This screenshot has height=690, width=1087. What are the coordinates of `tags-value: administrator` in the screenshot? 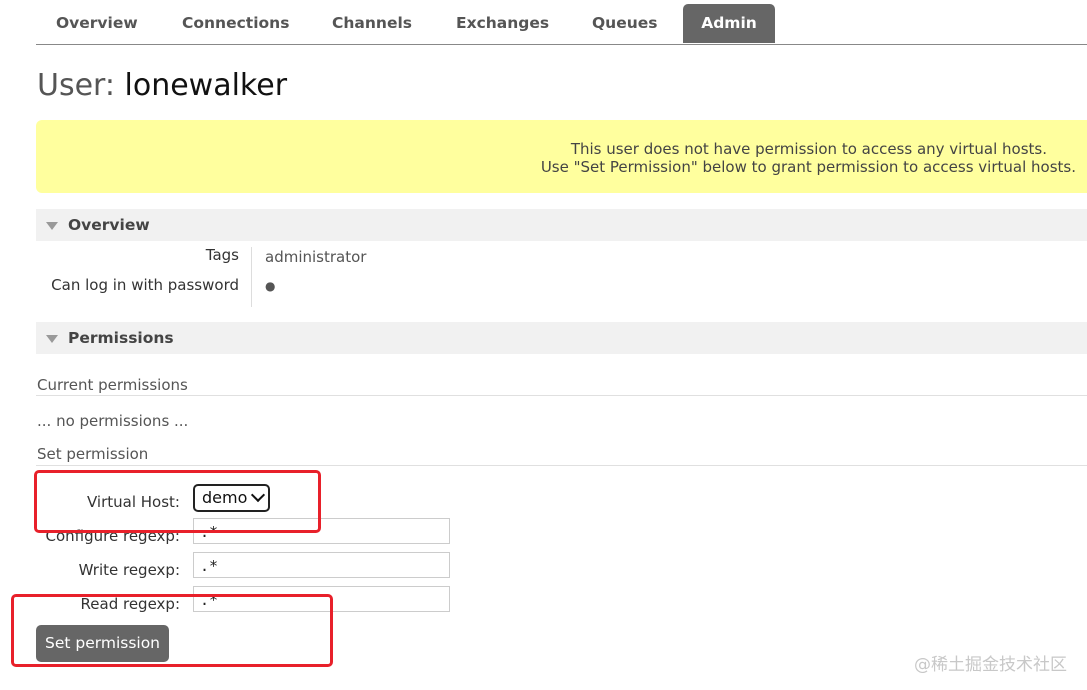 It's located at (316, 257).